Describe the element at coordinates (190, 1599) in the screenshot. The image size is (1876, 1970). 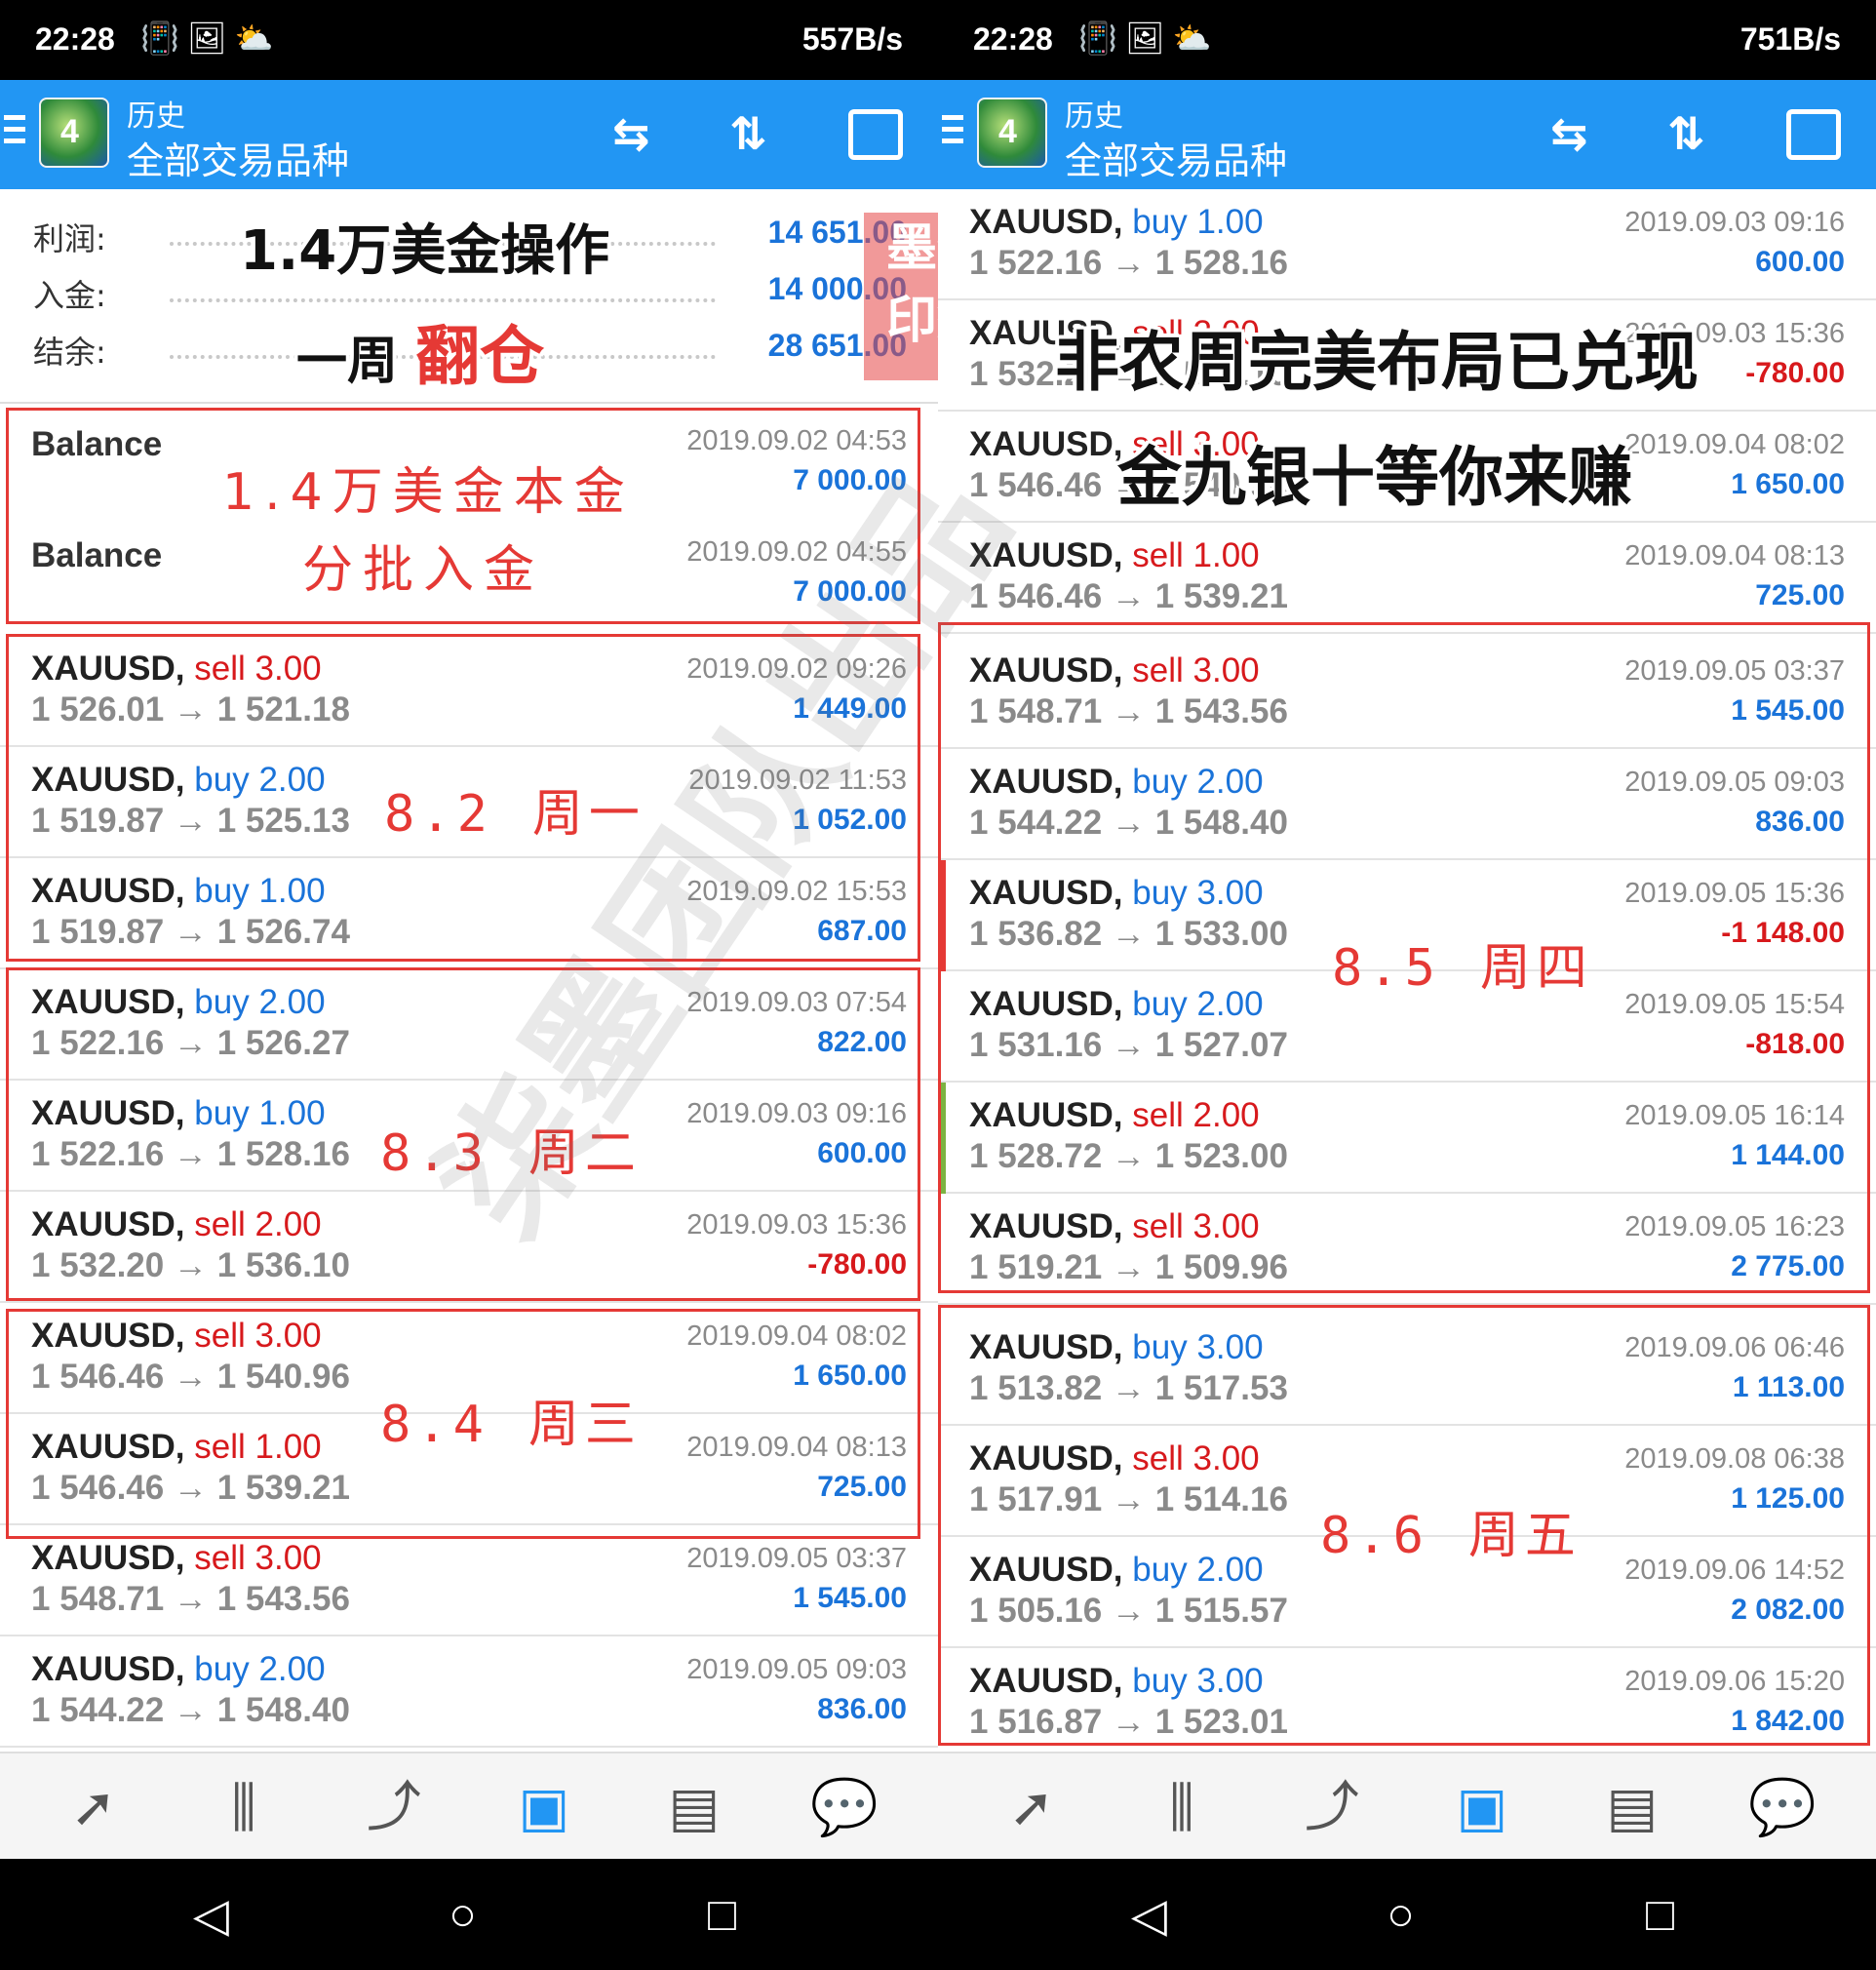
I see `trade-prices: 1 548.71 → 1 543.56` at that location.